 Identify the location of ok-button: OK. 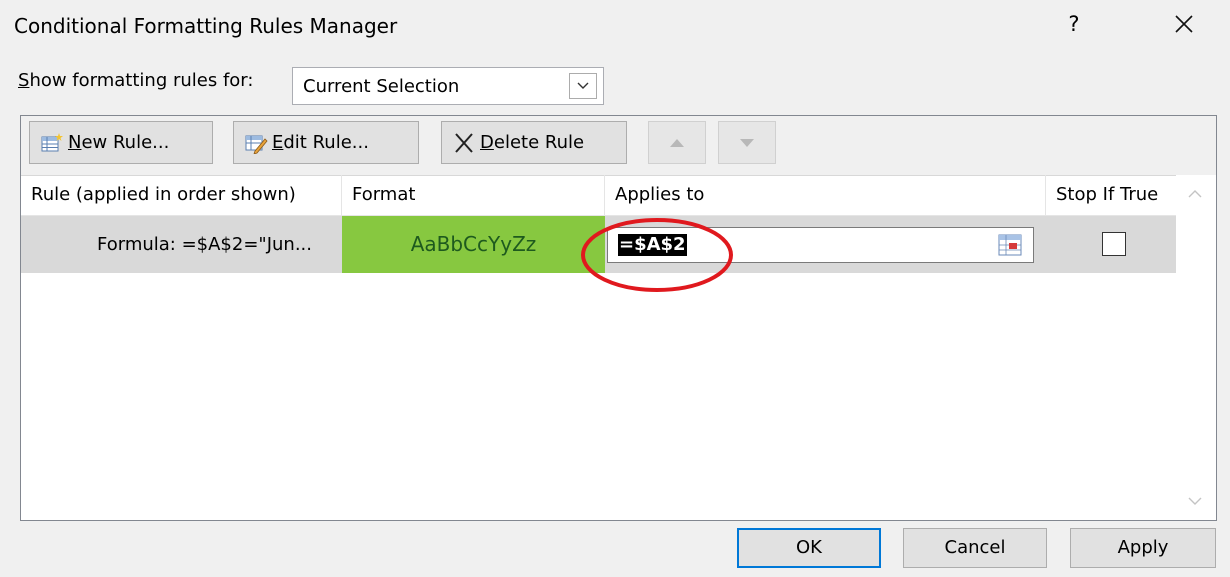
(809, 548).